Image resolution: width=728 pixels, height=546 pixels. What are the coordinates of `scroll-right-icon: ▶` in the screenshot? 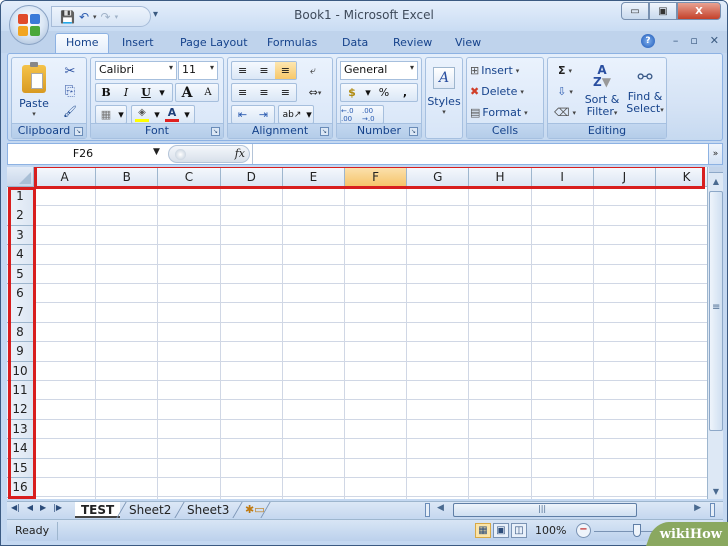 It's located at (697, 508).